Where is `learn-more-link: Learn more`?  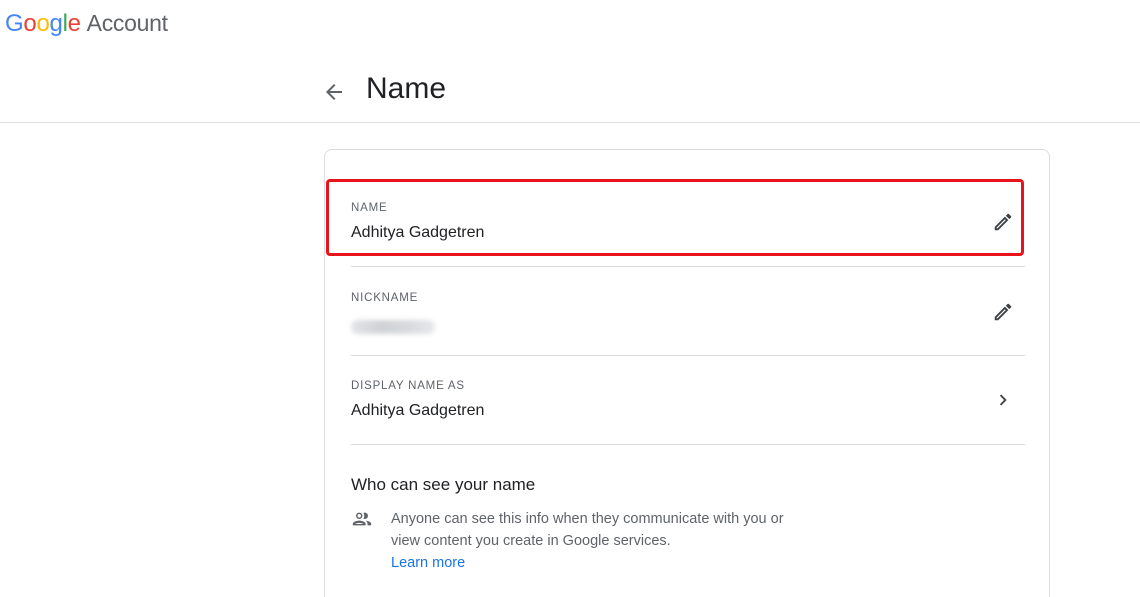 learn-more-link: Learn more is located at coordinates (428, 563).